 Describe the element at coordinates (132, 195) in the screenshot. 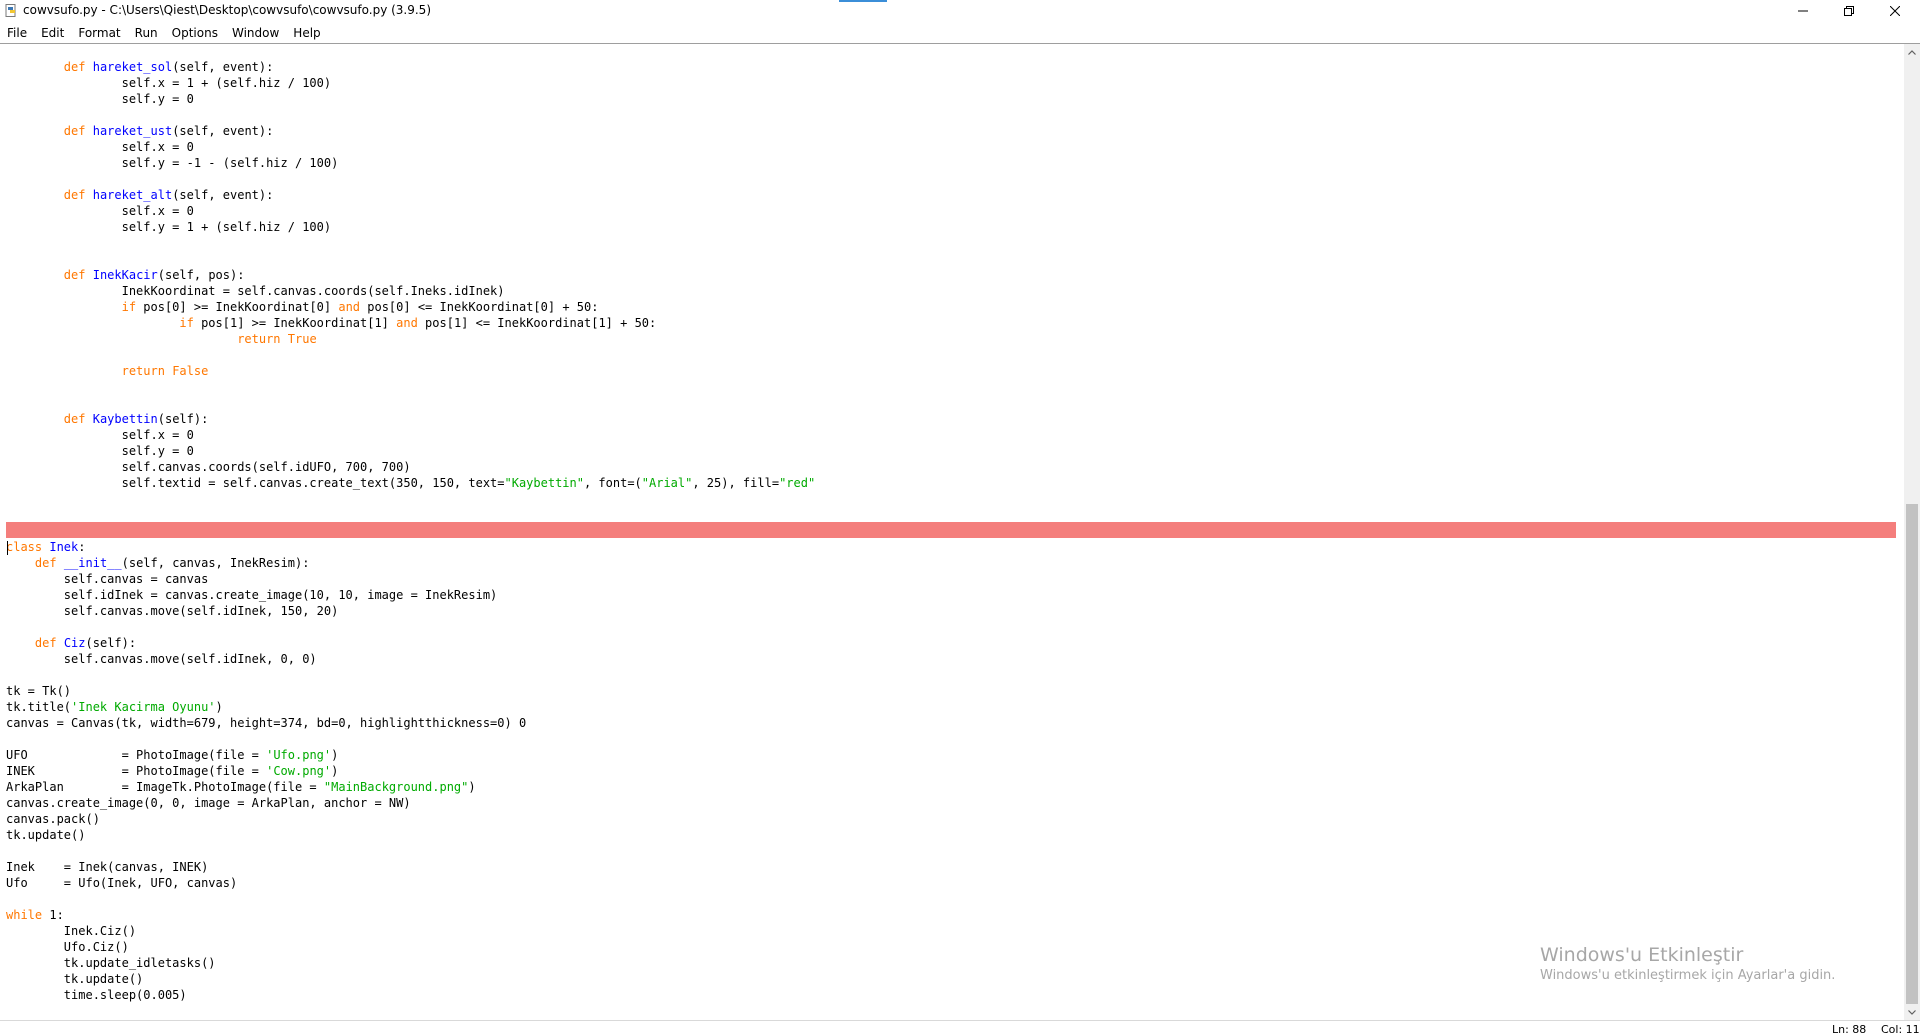

I see `code-token: hareket_alt` at that location.